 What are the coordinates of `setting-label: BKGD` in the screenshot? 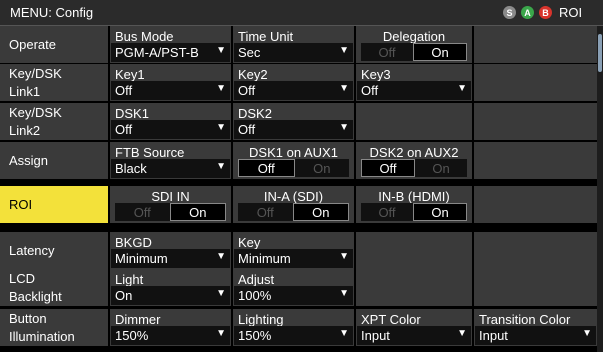 It's located at (133, 242).